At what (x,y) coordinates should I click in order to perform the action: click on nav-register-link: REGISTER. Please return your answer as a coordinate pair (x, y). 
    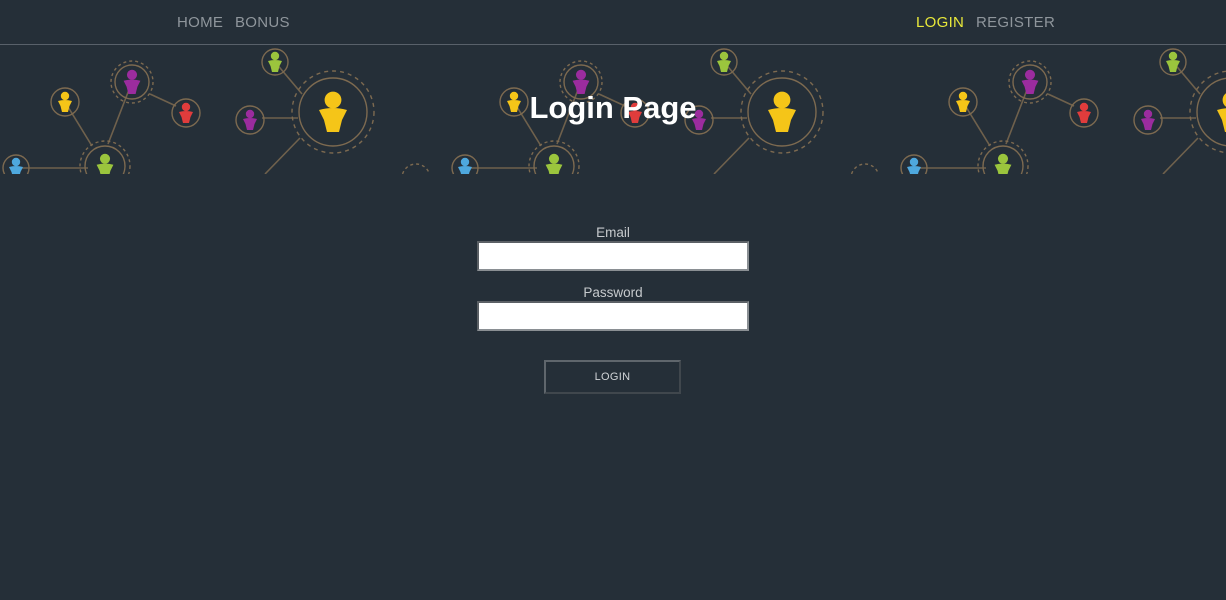
    Looking at the image, I should click on (1015, 22).